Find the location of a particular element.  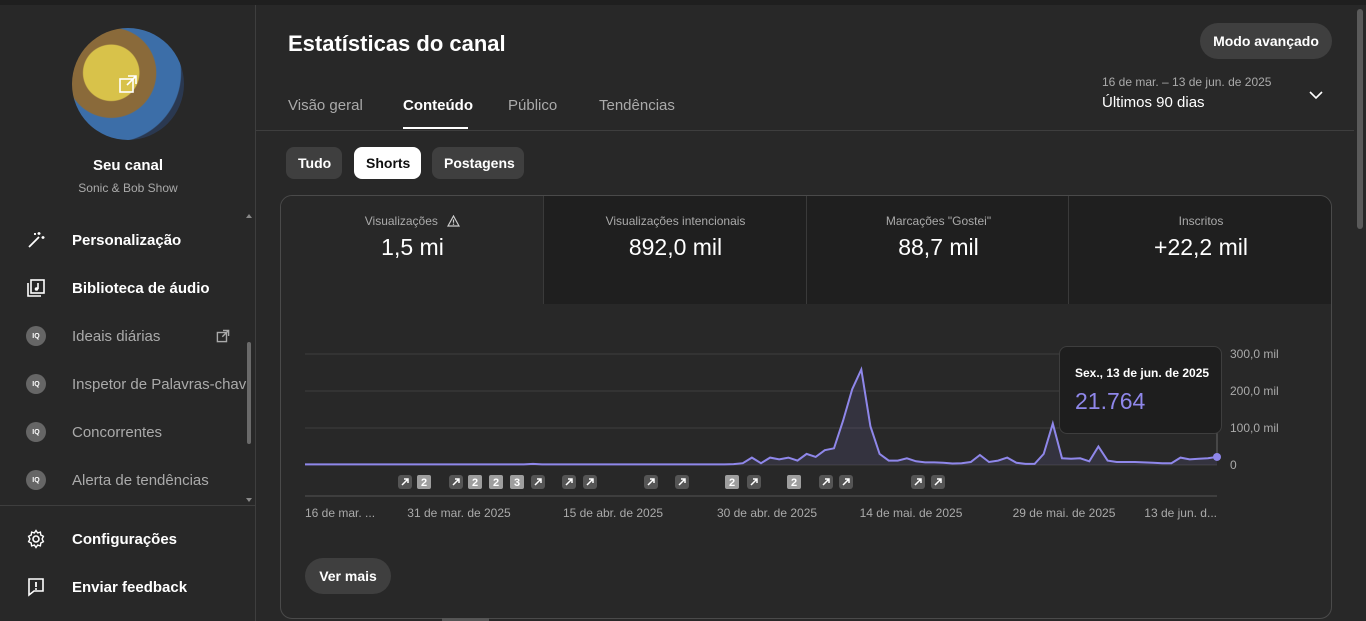

sidebar-item-audio-library: Biblioteca de áudio is located at coordinates (127, 288).